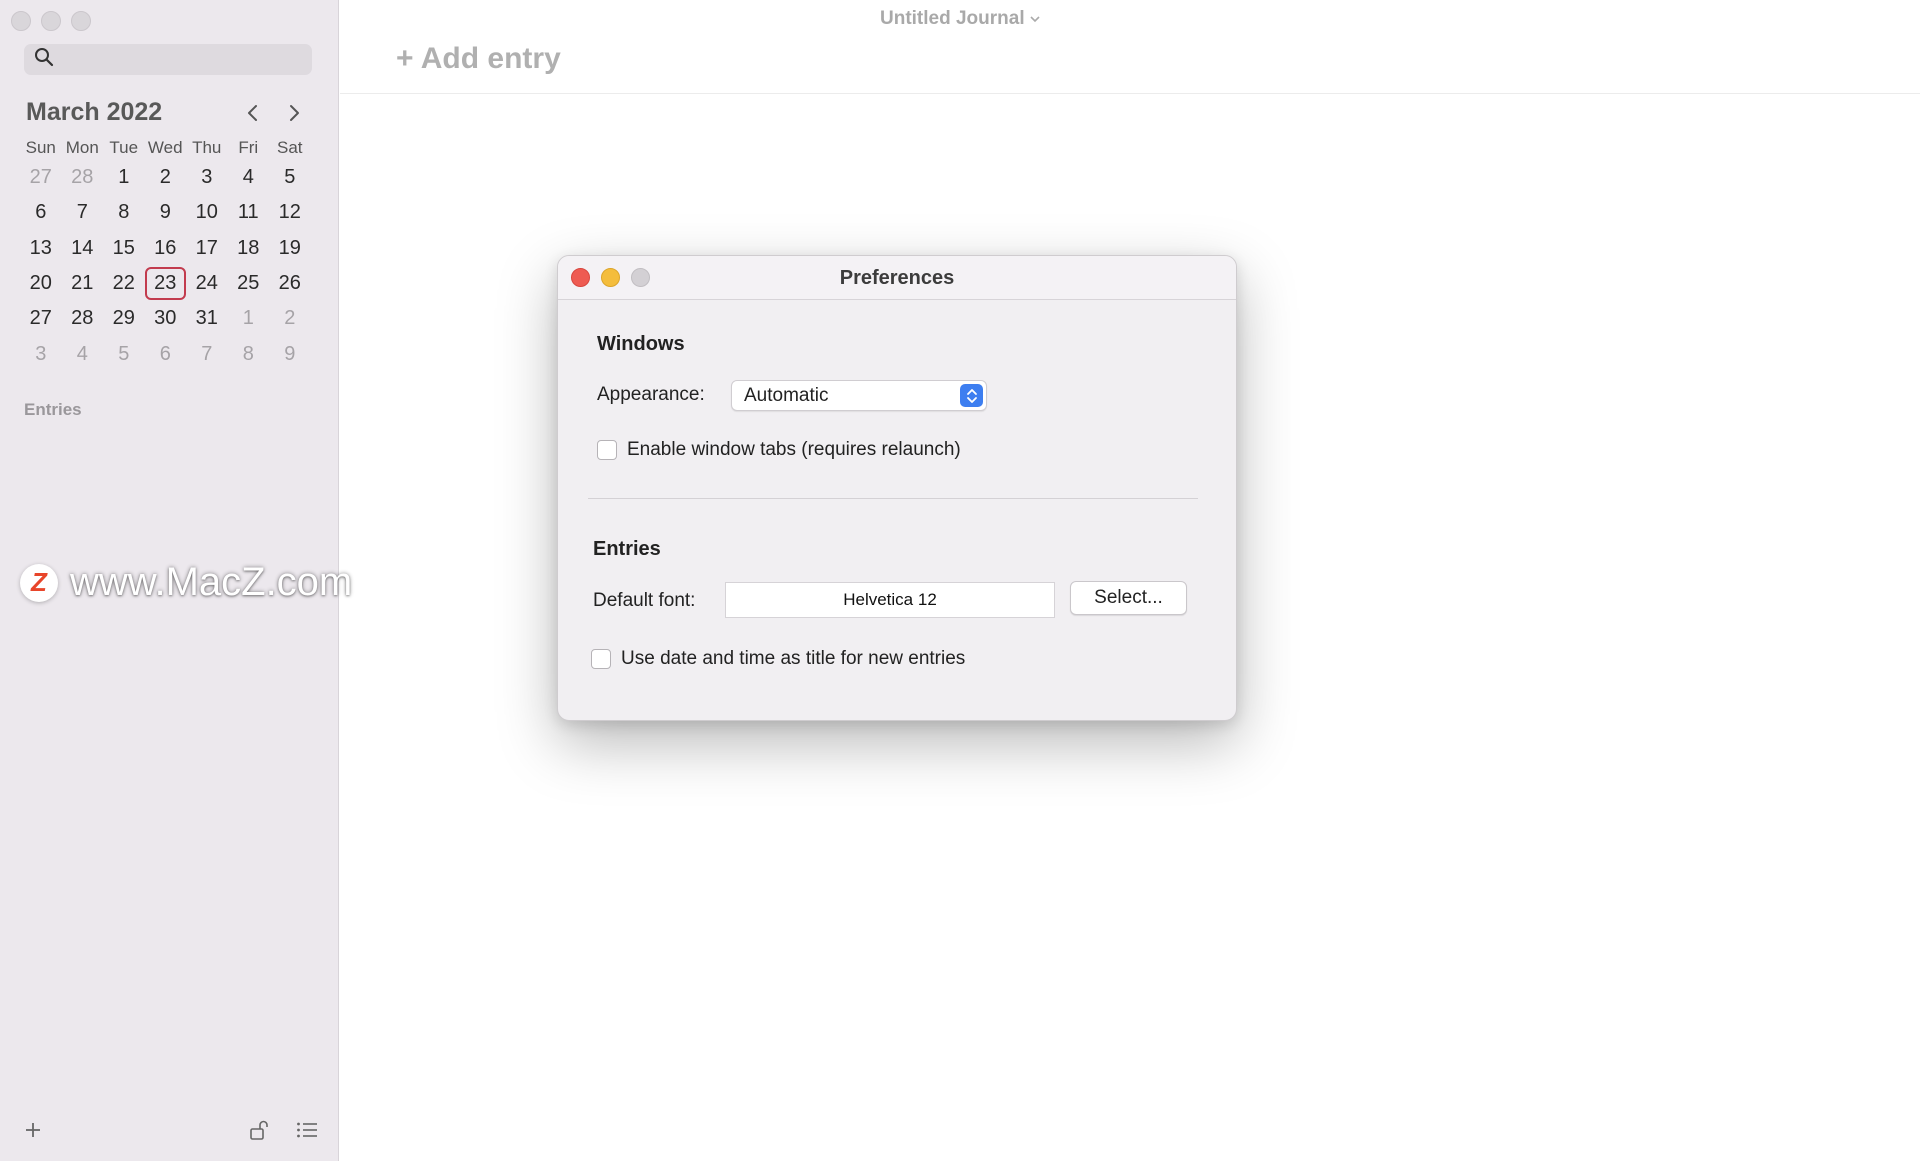 This screenshot has width=1920, height=1161. What do you see at coordinates (207, 318) in the screenshot?
I see `calendar-day: 31` at bounding box center [207, 318].